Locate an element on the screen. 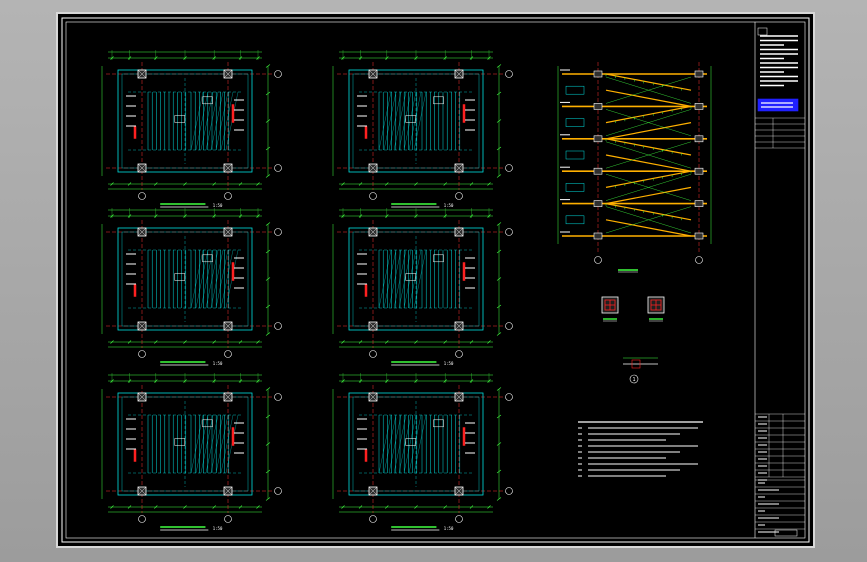  detail-marker-label: 1 is located at coordinates (633, 380).